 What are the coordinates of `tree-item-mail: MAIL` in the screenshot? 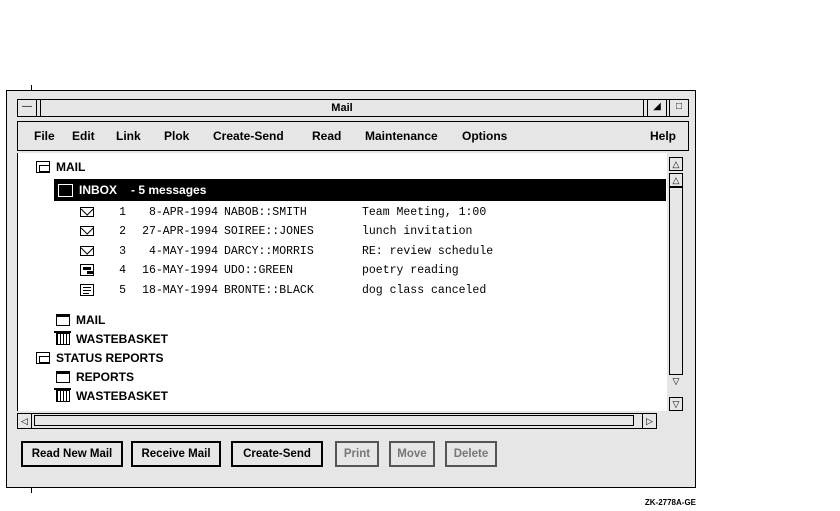 It's located at (60, 167).